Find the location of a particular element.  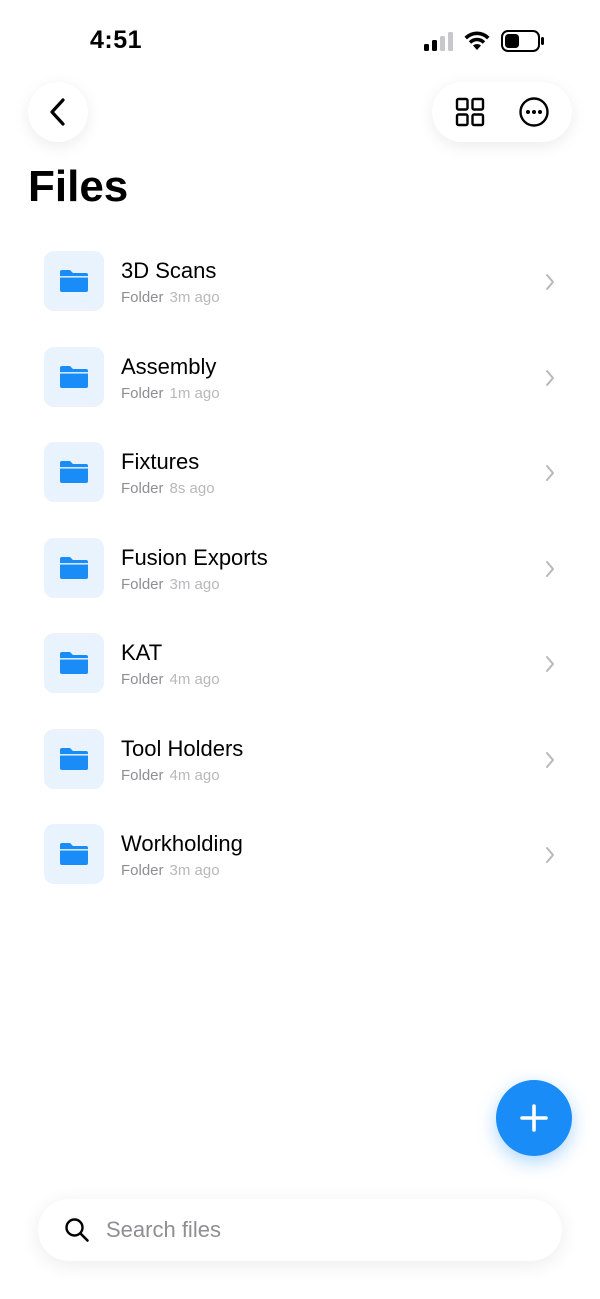

file-name: Assembly is located at coordinates (169, 366).